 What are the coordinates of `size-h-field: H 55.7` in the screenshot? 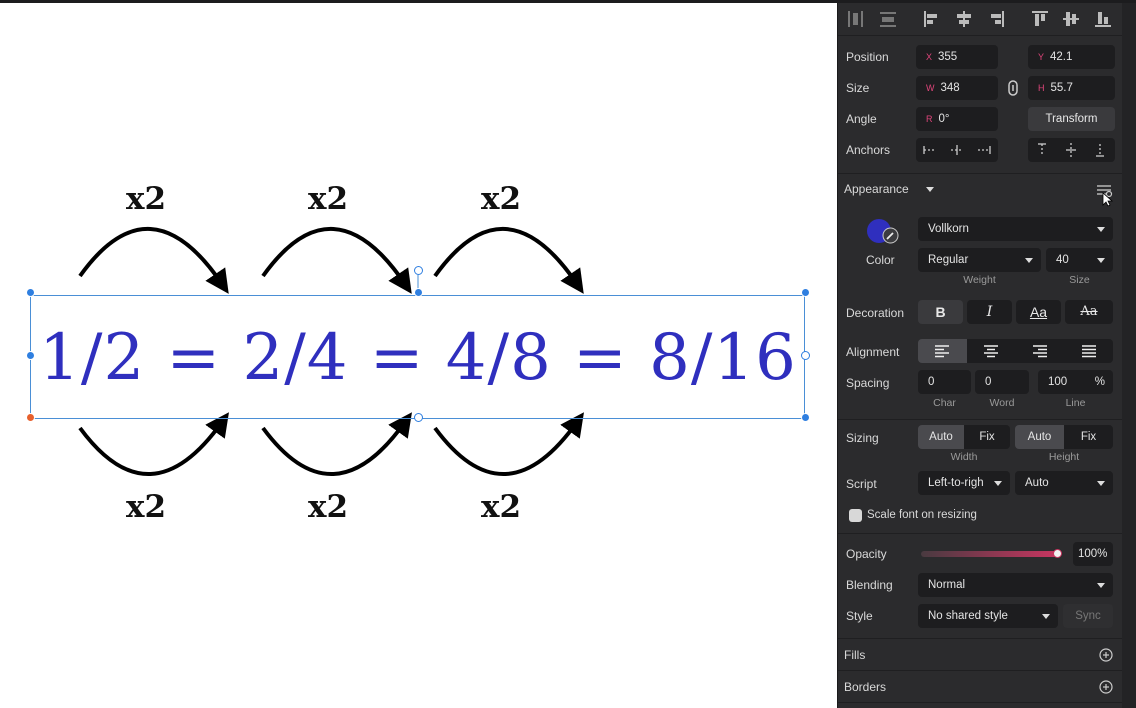 It's located at (1071, 88).